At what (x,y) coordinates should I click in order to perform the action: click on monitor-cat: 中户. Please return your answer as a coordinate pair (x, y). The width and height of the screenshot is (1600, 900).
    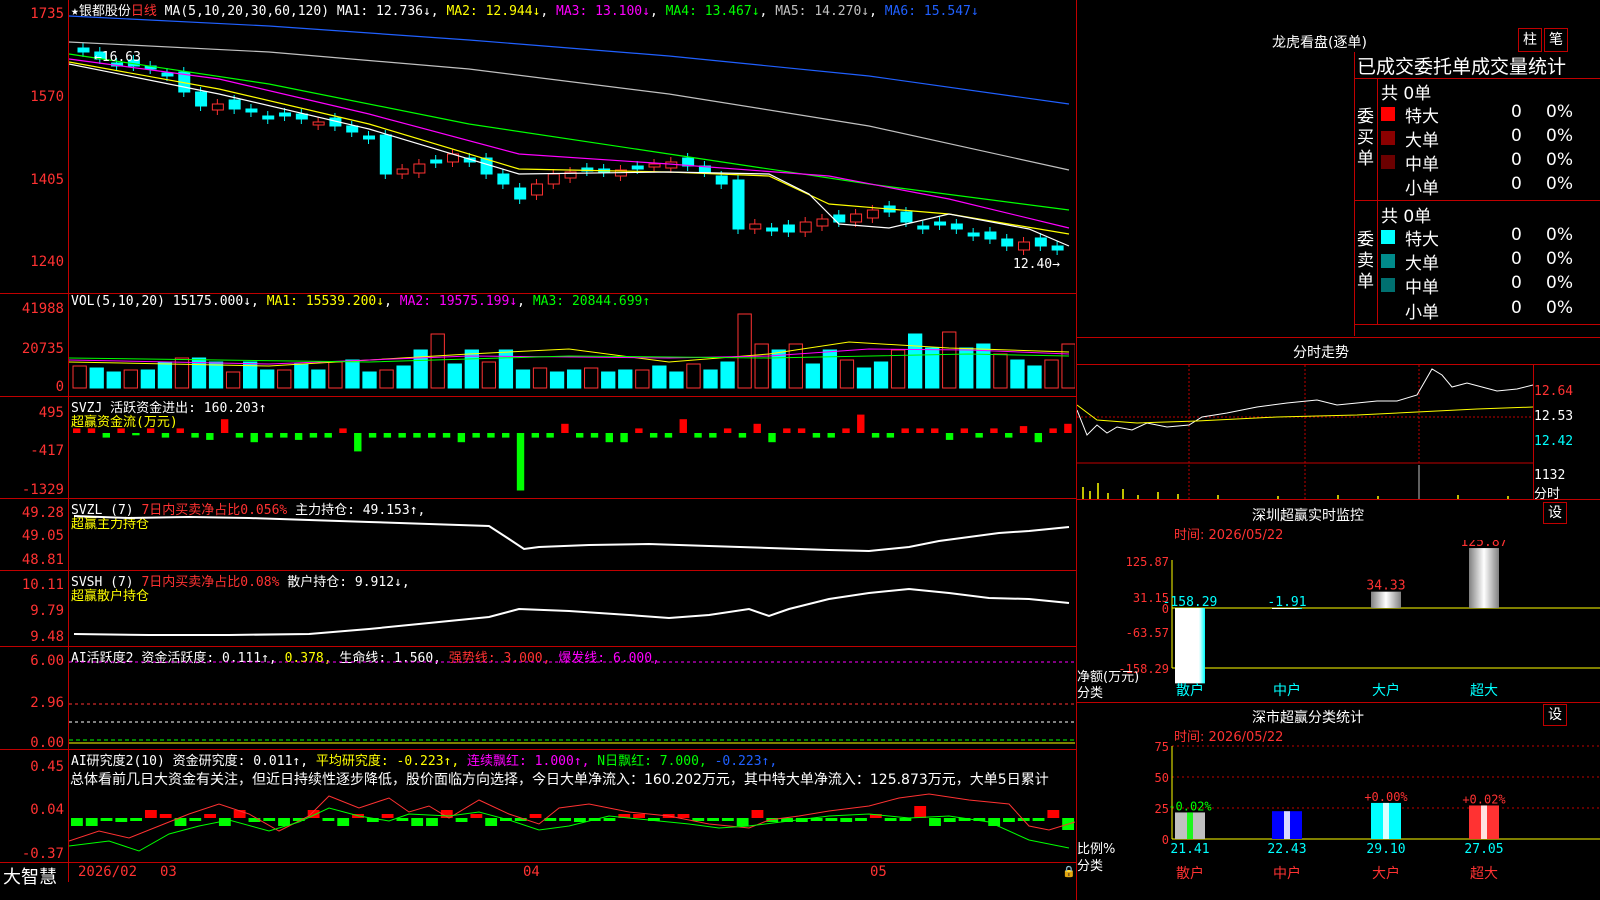
    Looking at the image, I should click on (1287, 690).